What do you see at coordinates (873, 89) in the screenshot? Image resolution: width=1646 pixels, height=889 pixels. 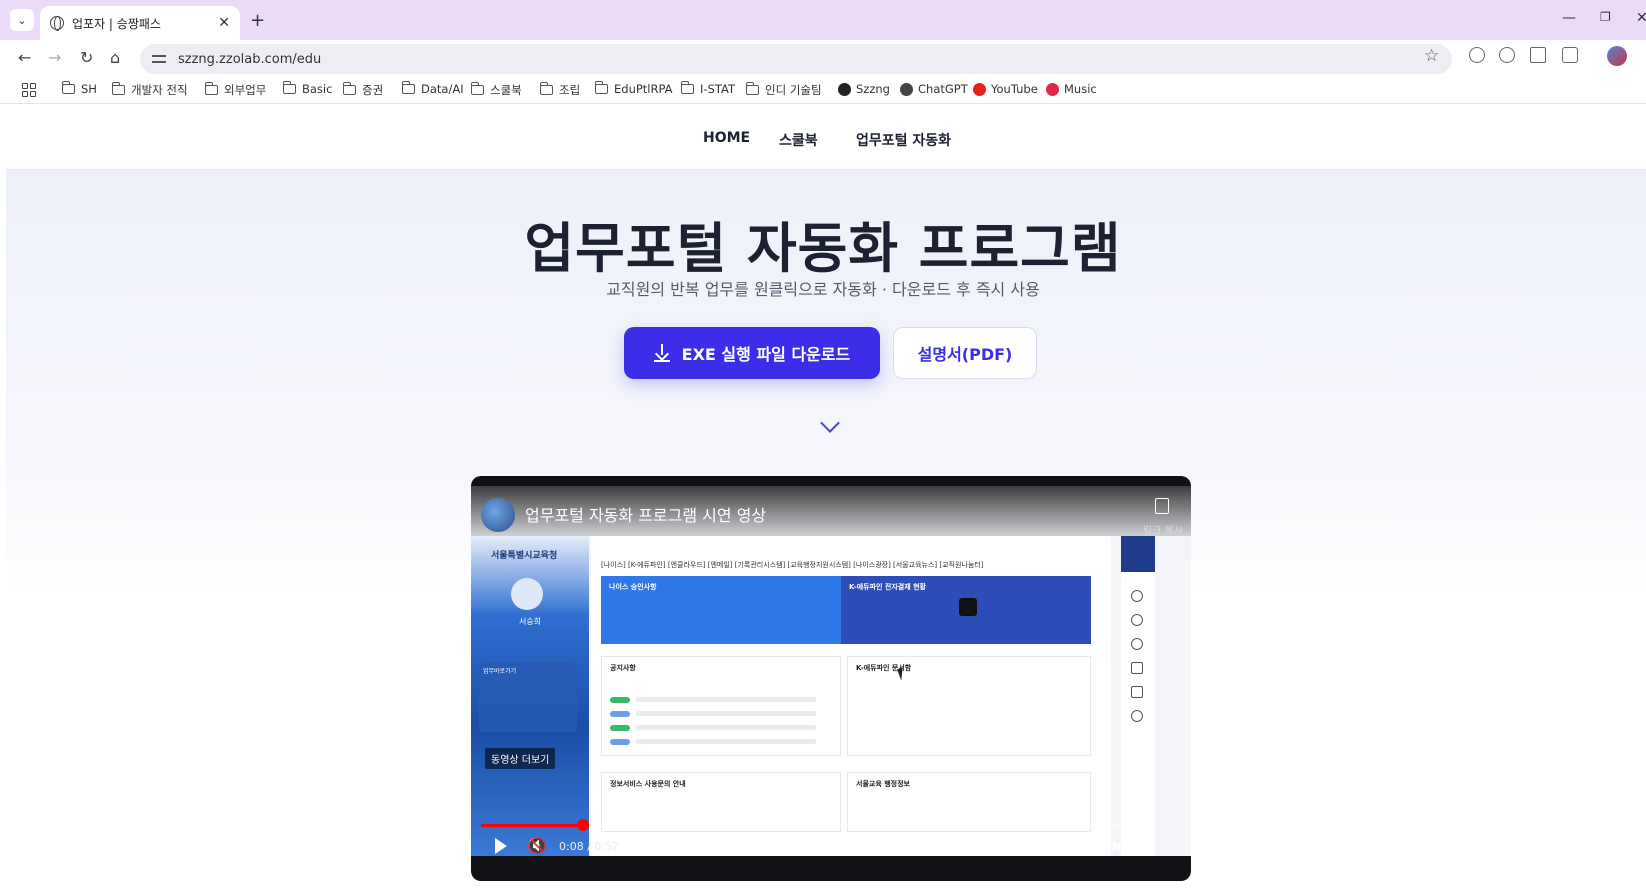 I see `bookmark-label: Szzng` at bounding box center [873, 89].